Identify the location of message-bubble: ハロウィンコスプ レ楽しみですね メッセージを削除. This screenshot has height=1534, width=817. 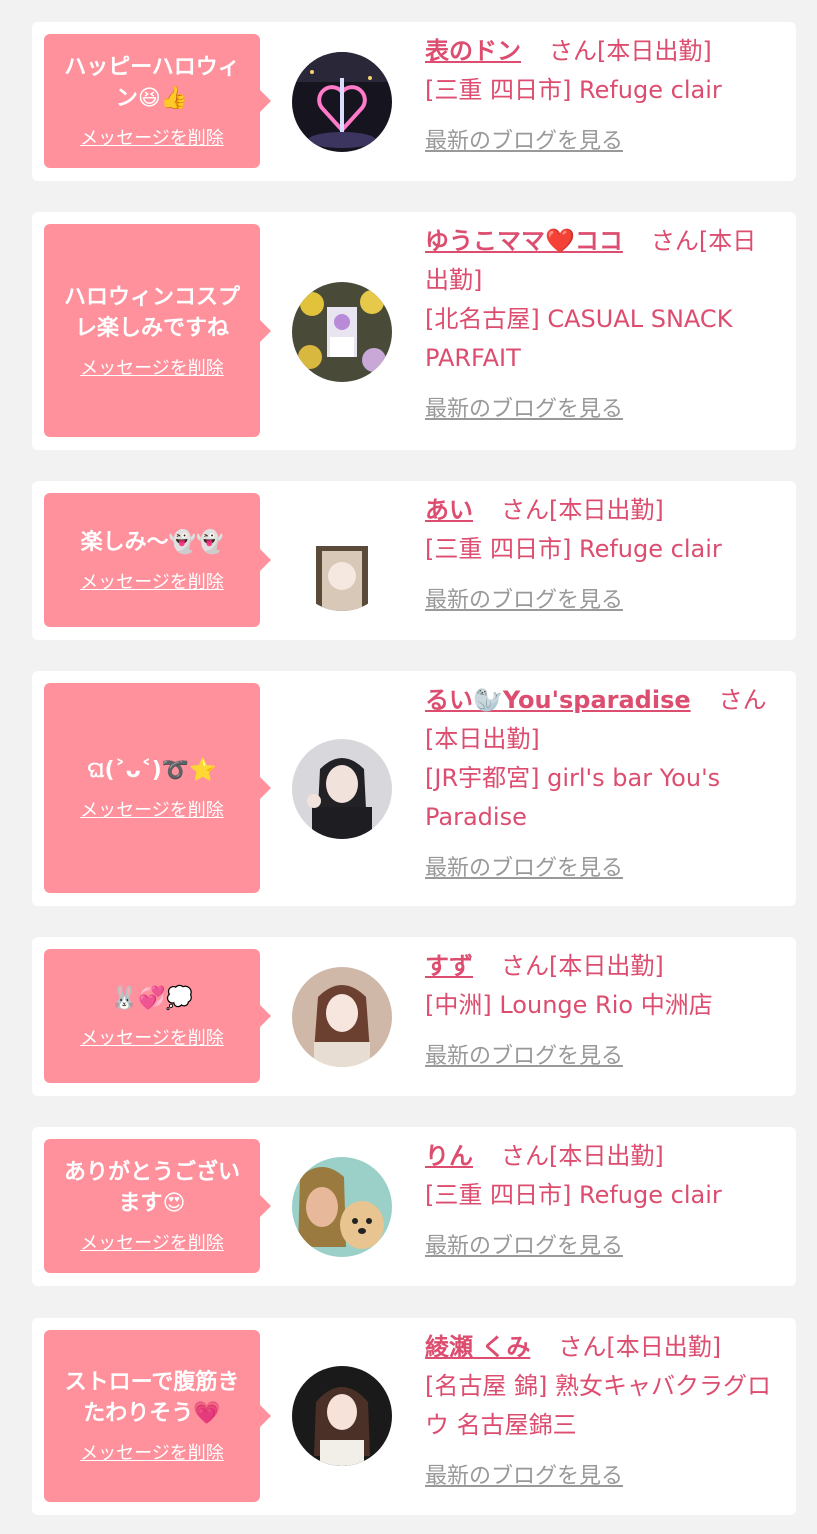
(157, 330).